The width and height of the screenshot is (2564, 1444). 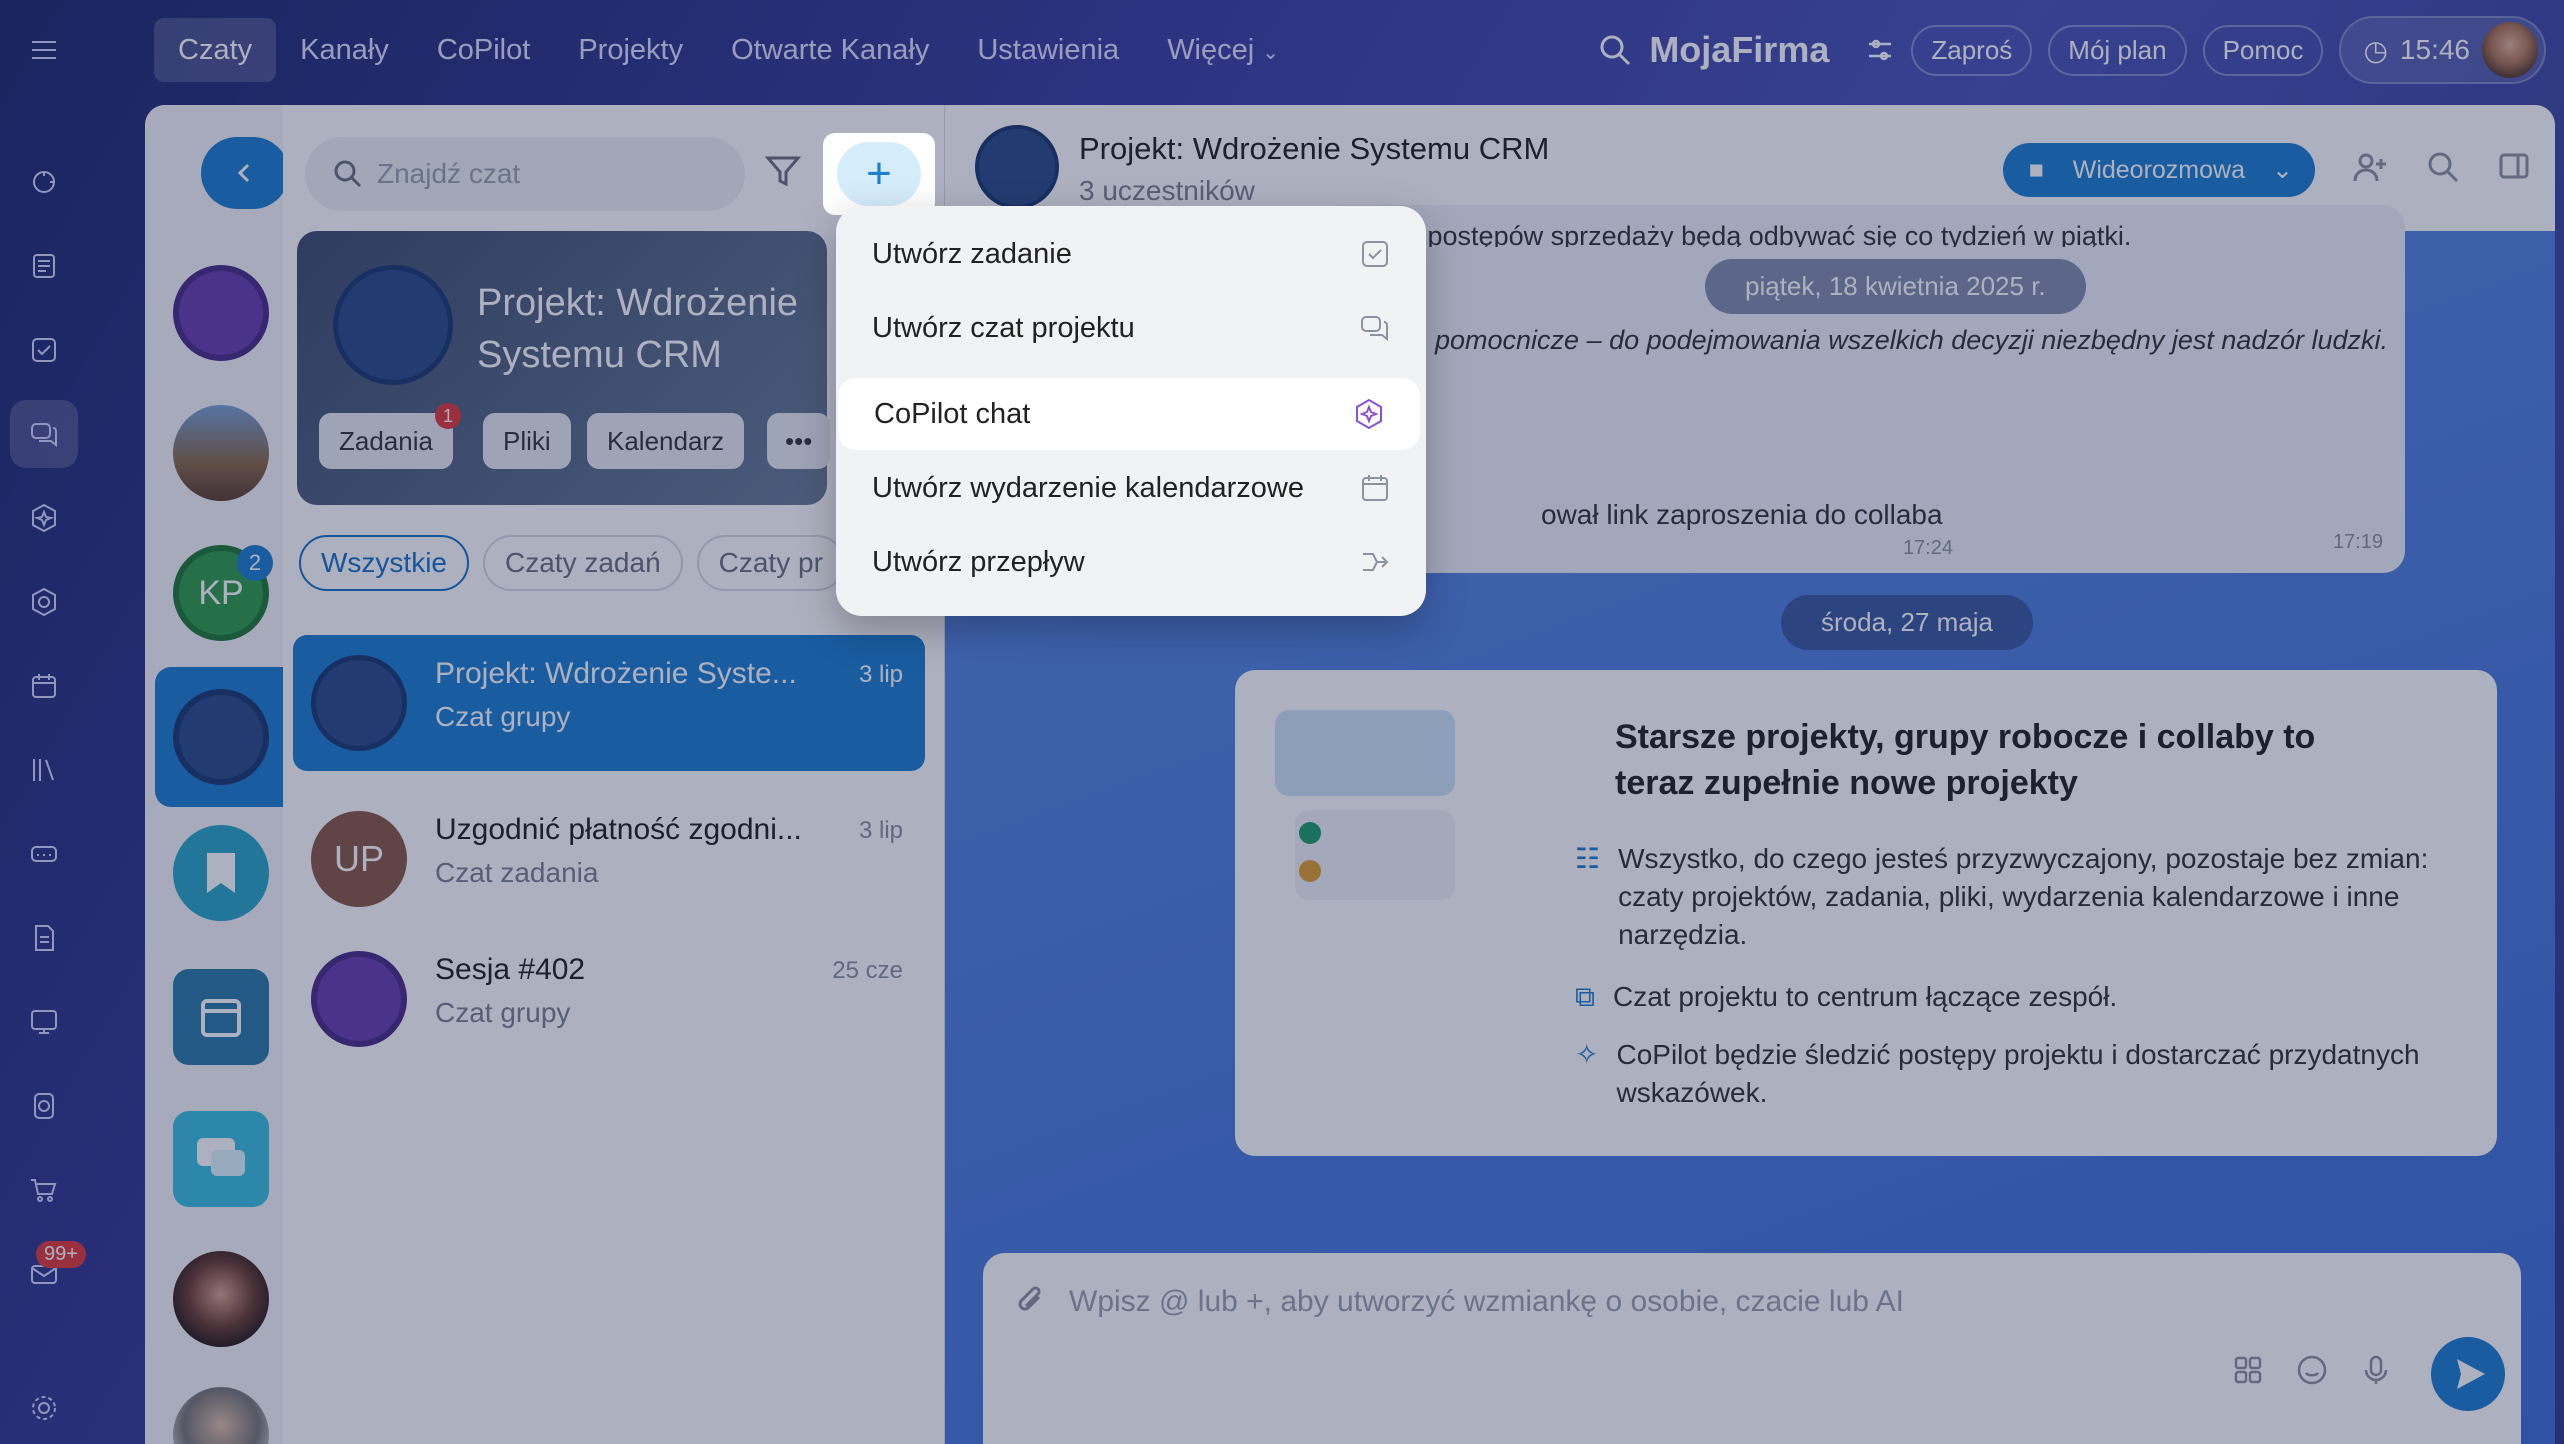 I want to click on calendar-icon, so click(x=1375, y=488).